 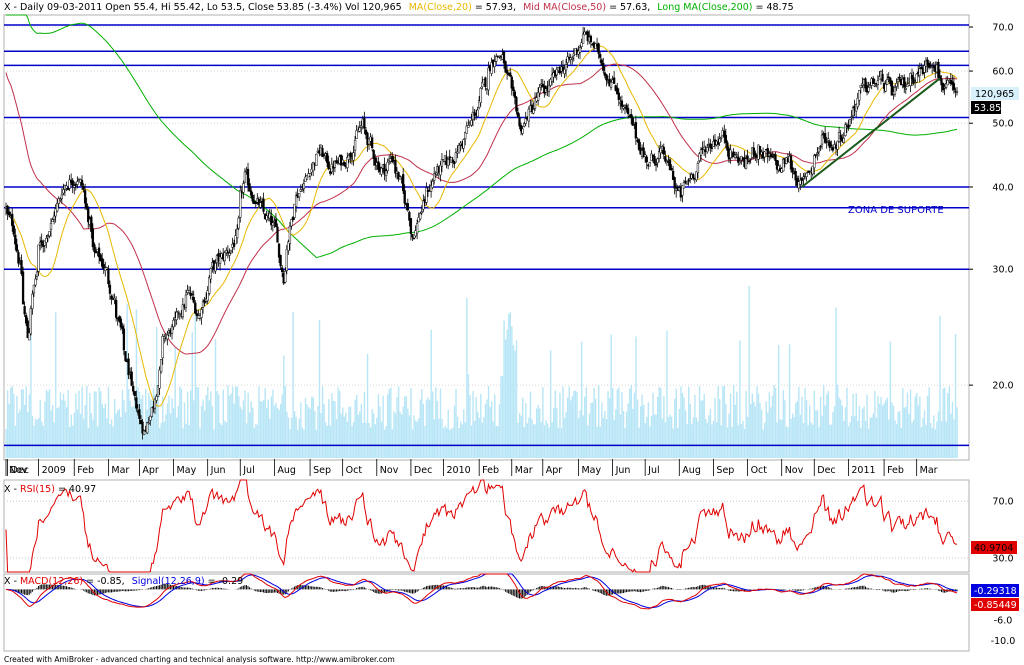 I want to click on signal-legend-label: Signal(12,26,9), so click(x=168, y=581).